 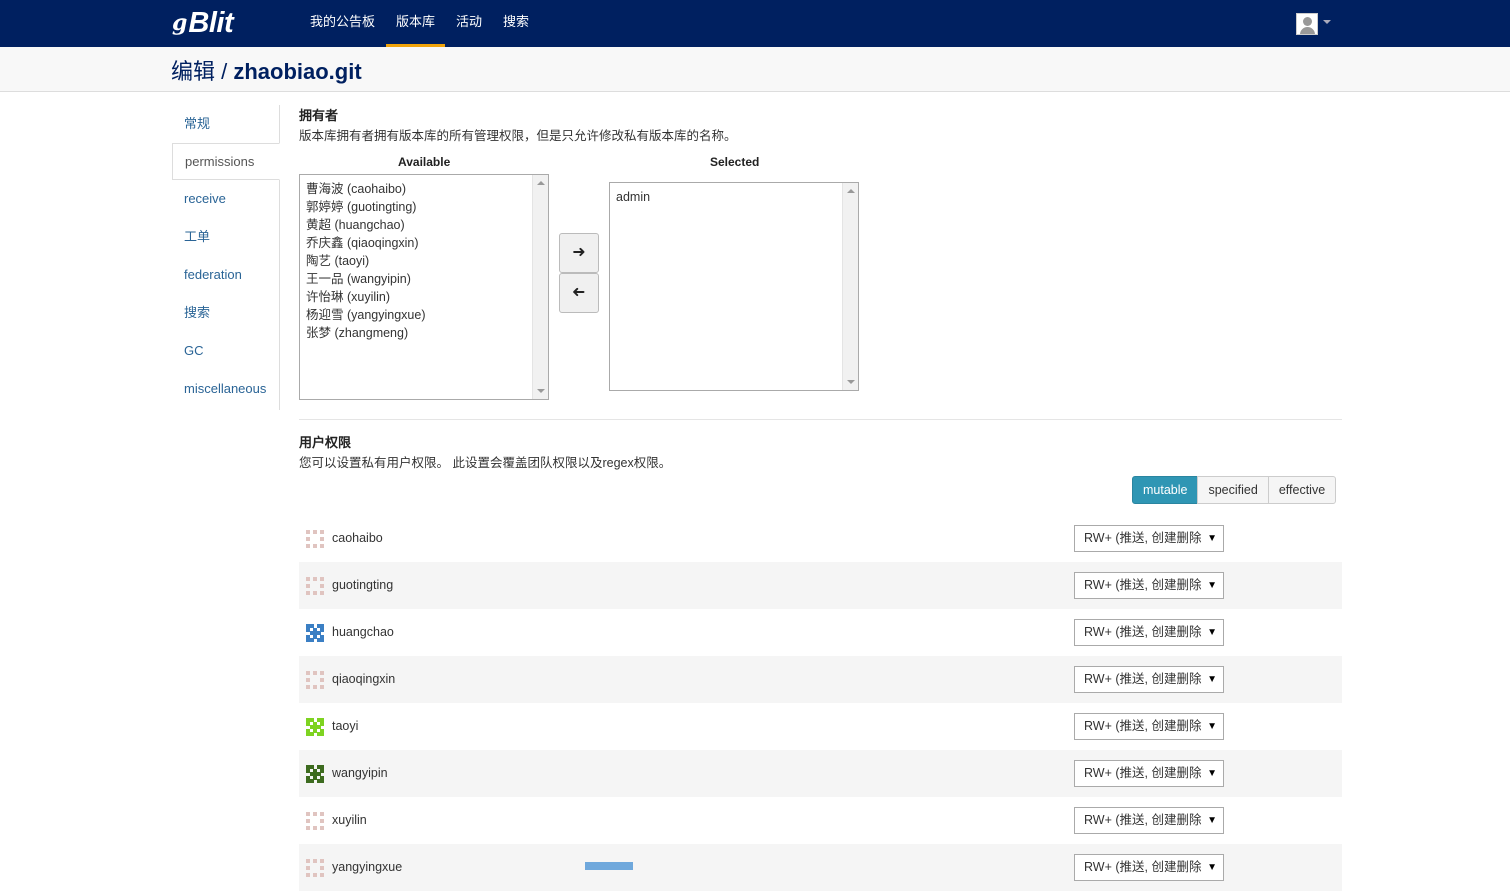 What do you see at coordinates (424, 207) in the screenshot?
I see `list-item: 郭婷婷 (guotingting)` at bounding box center [424, 207].